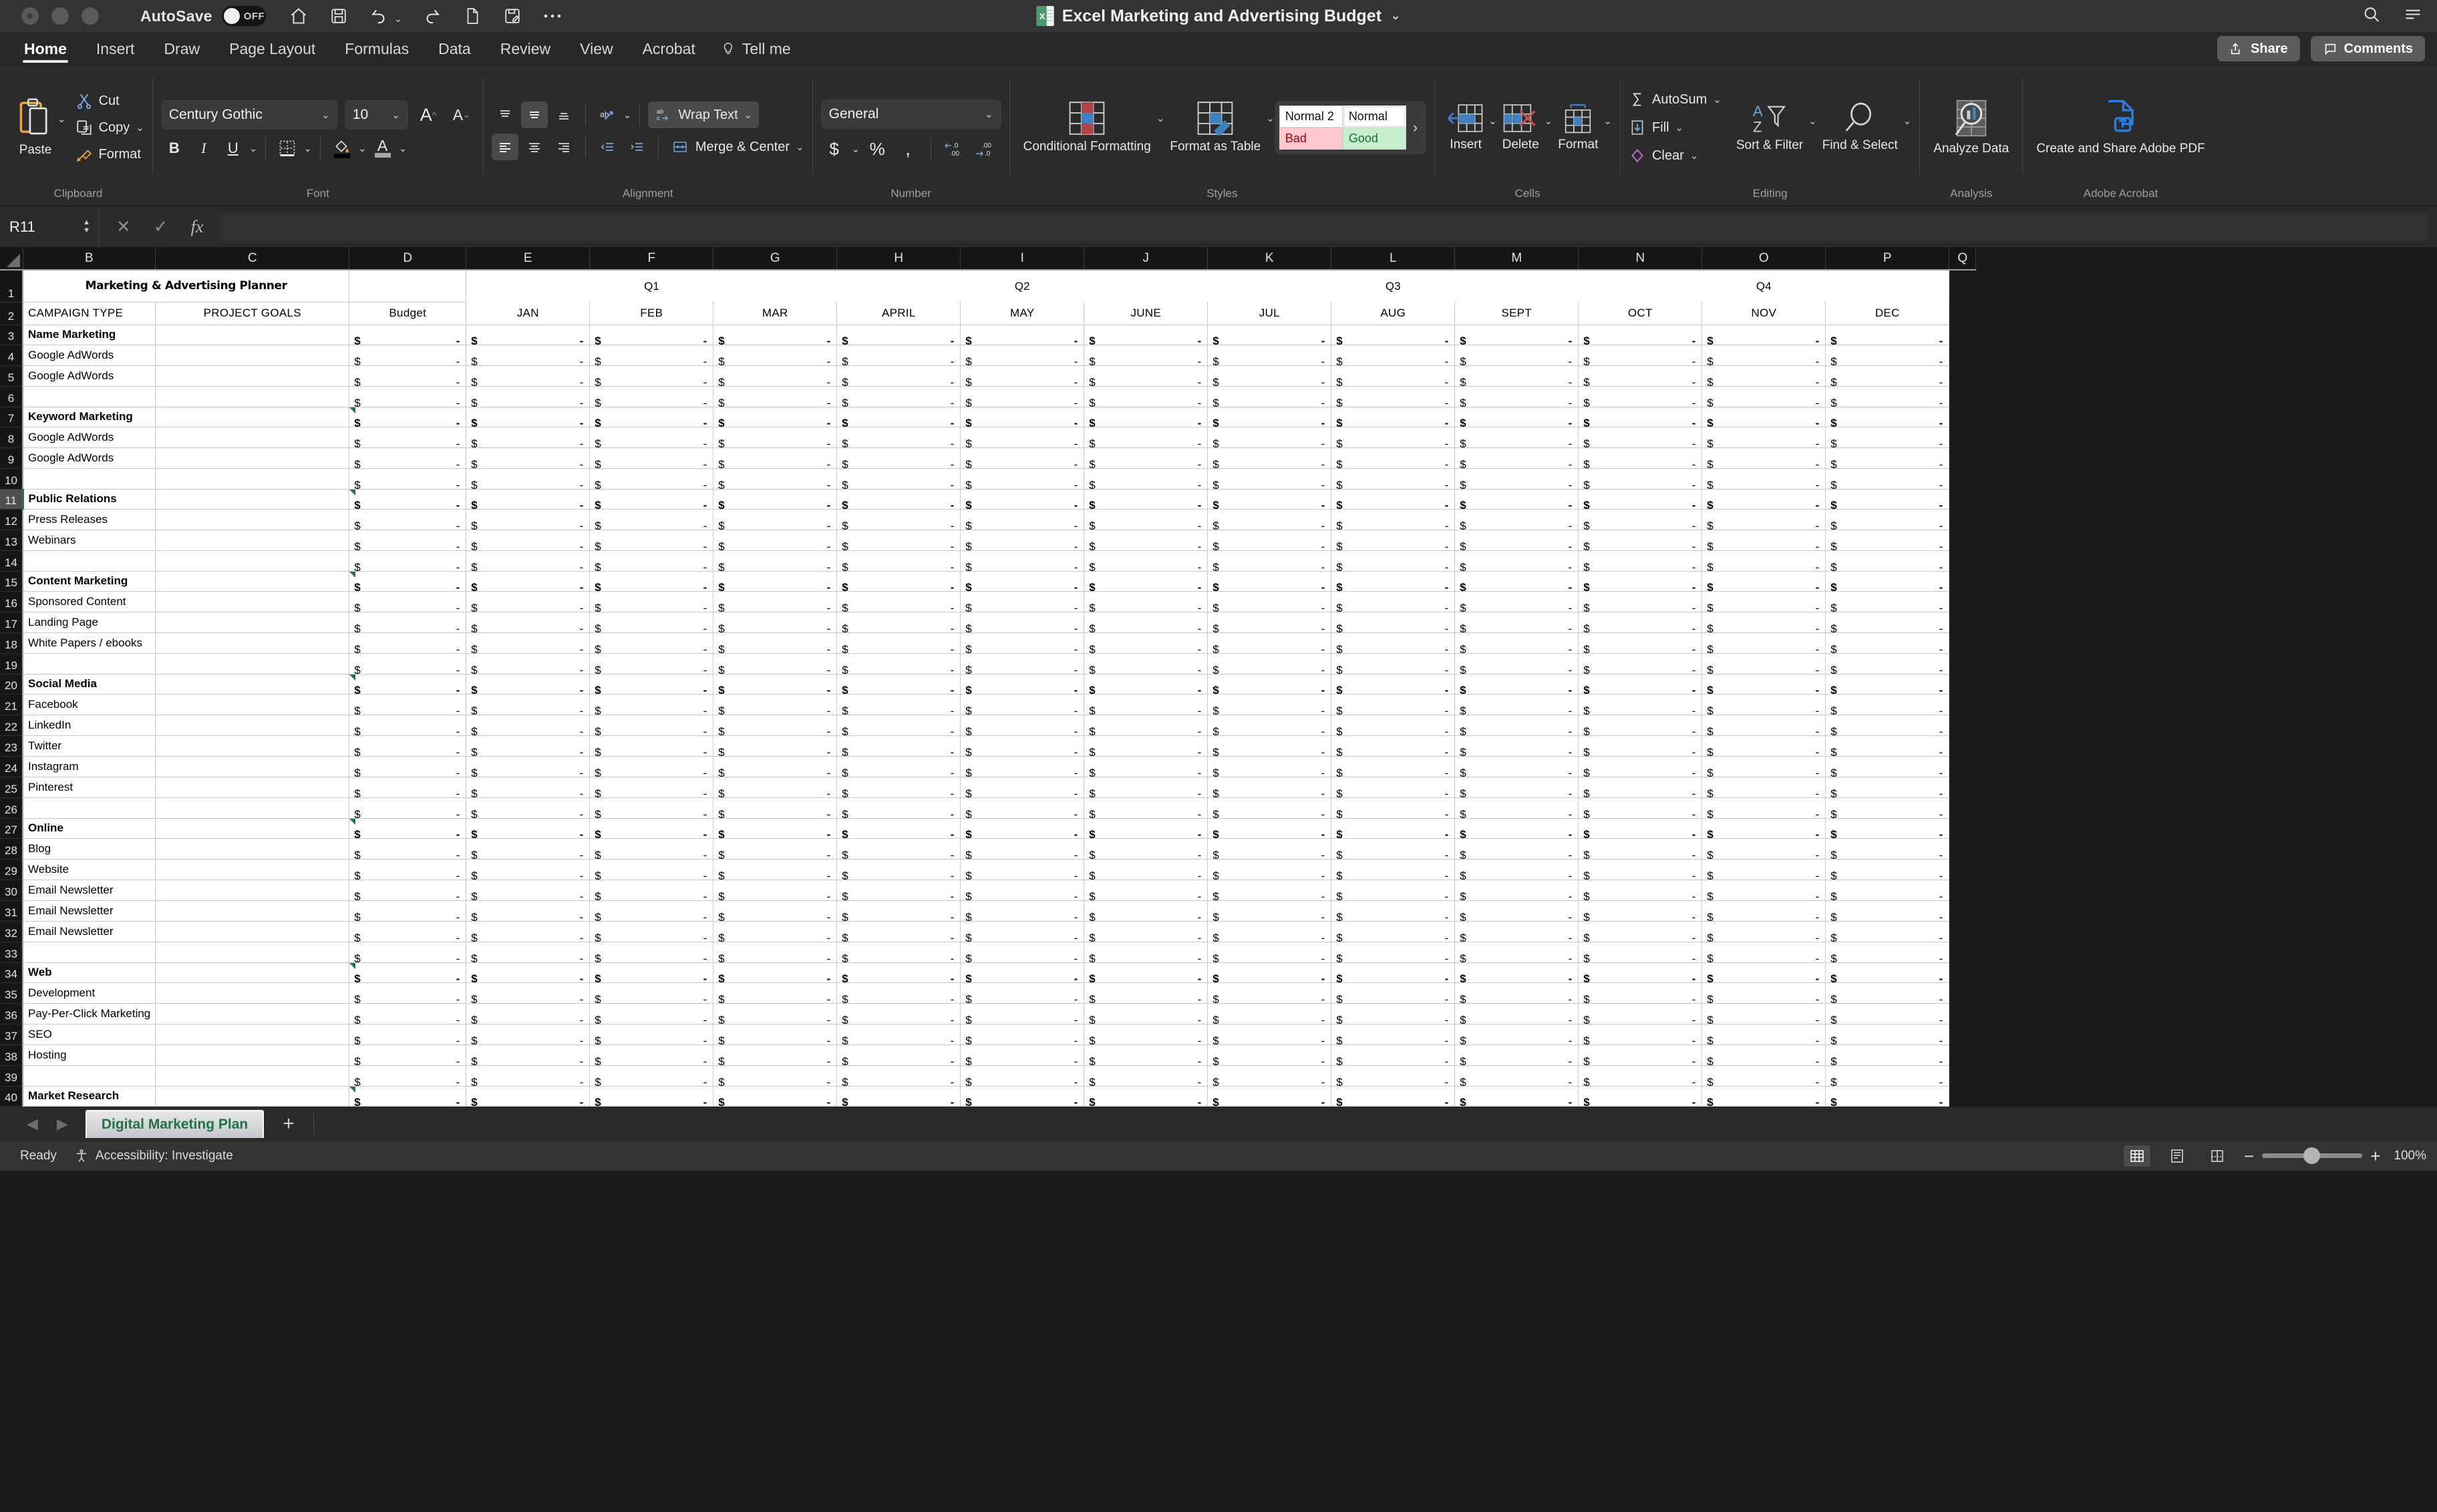  What do you see at coordinates (11, 601) in the screenshot?
I see `row-header-16: 16` at bounding box center [11, 601].